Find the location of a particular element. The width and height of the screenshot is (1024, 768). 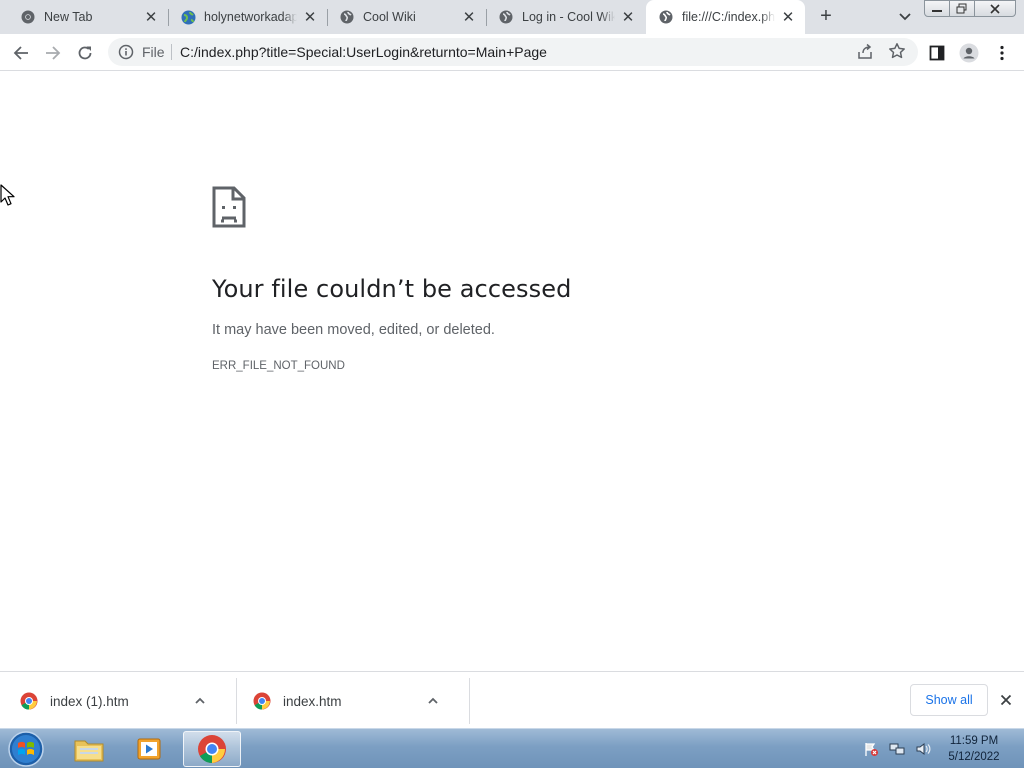

avatar-icon is located at coordinates (969, 53).